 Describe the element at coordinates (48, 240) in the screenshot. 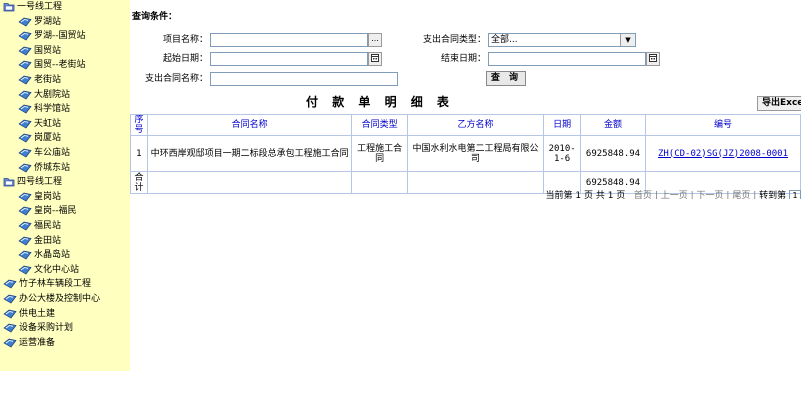

I see `sidebar-item-label: 金田站` at that location.